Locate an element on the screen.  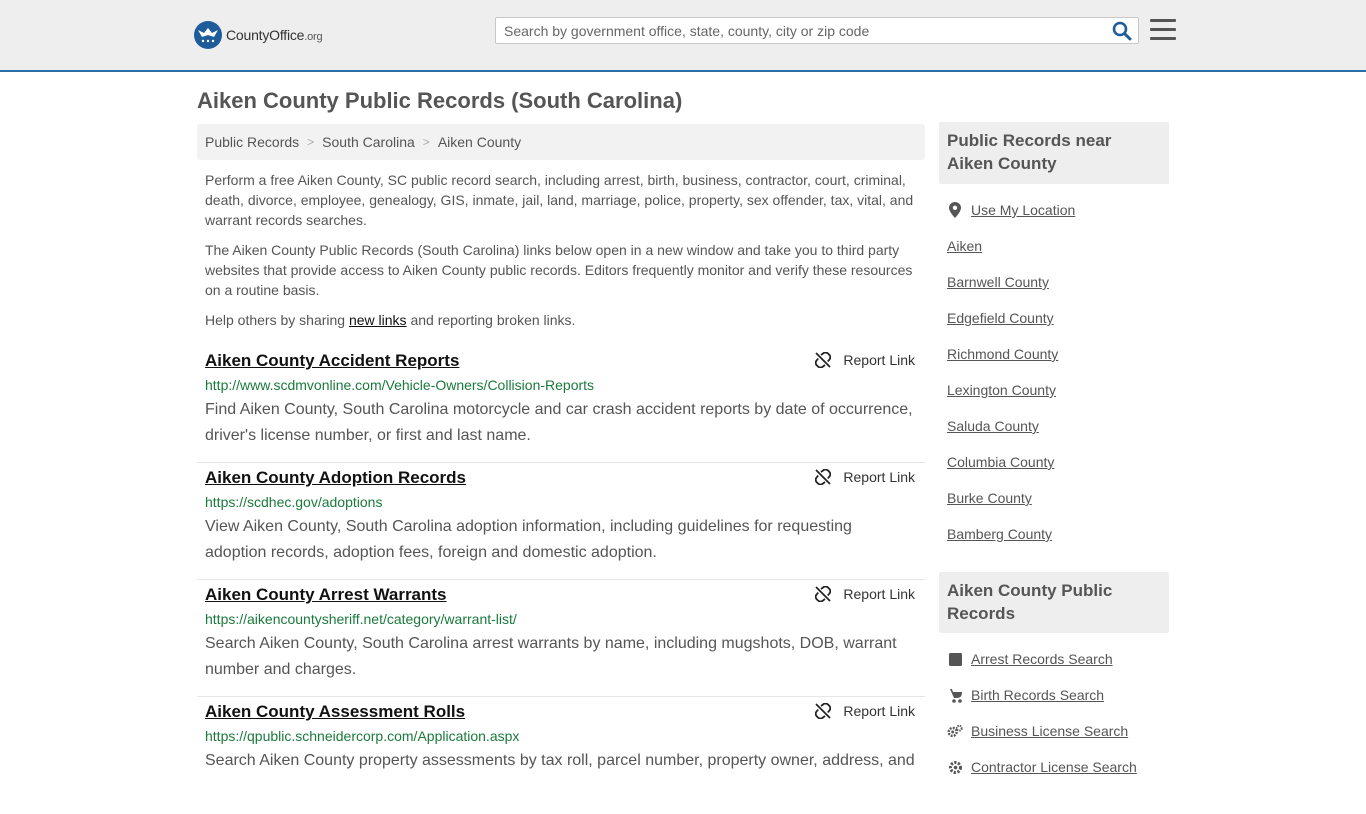
sidebar-item-saluda-county: Saluda County is located at coordinates (1058, 426).